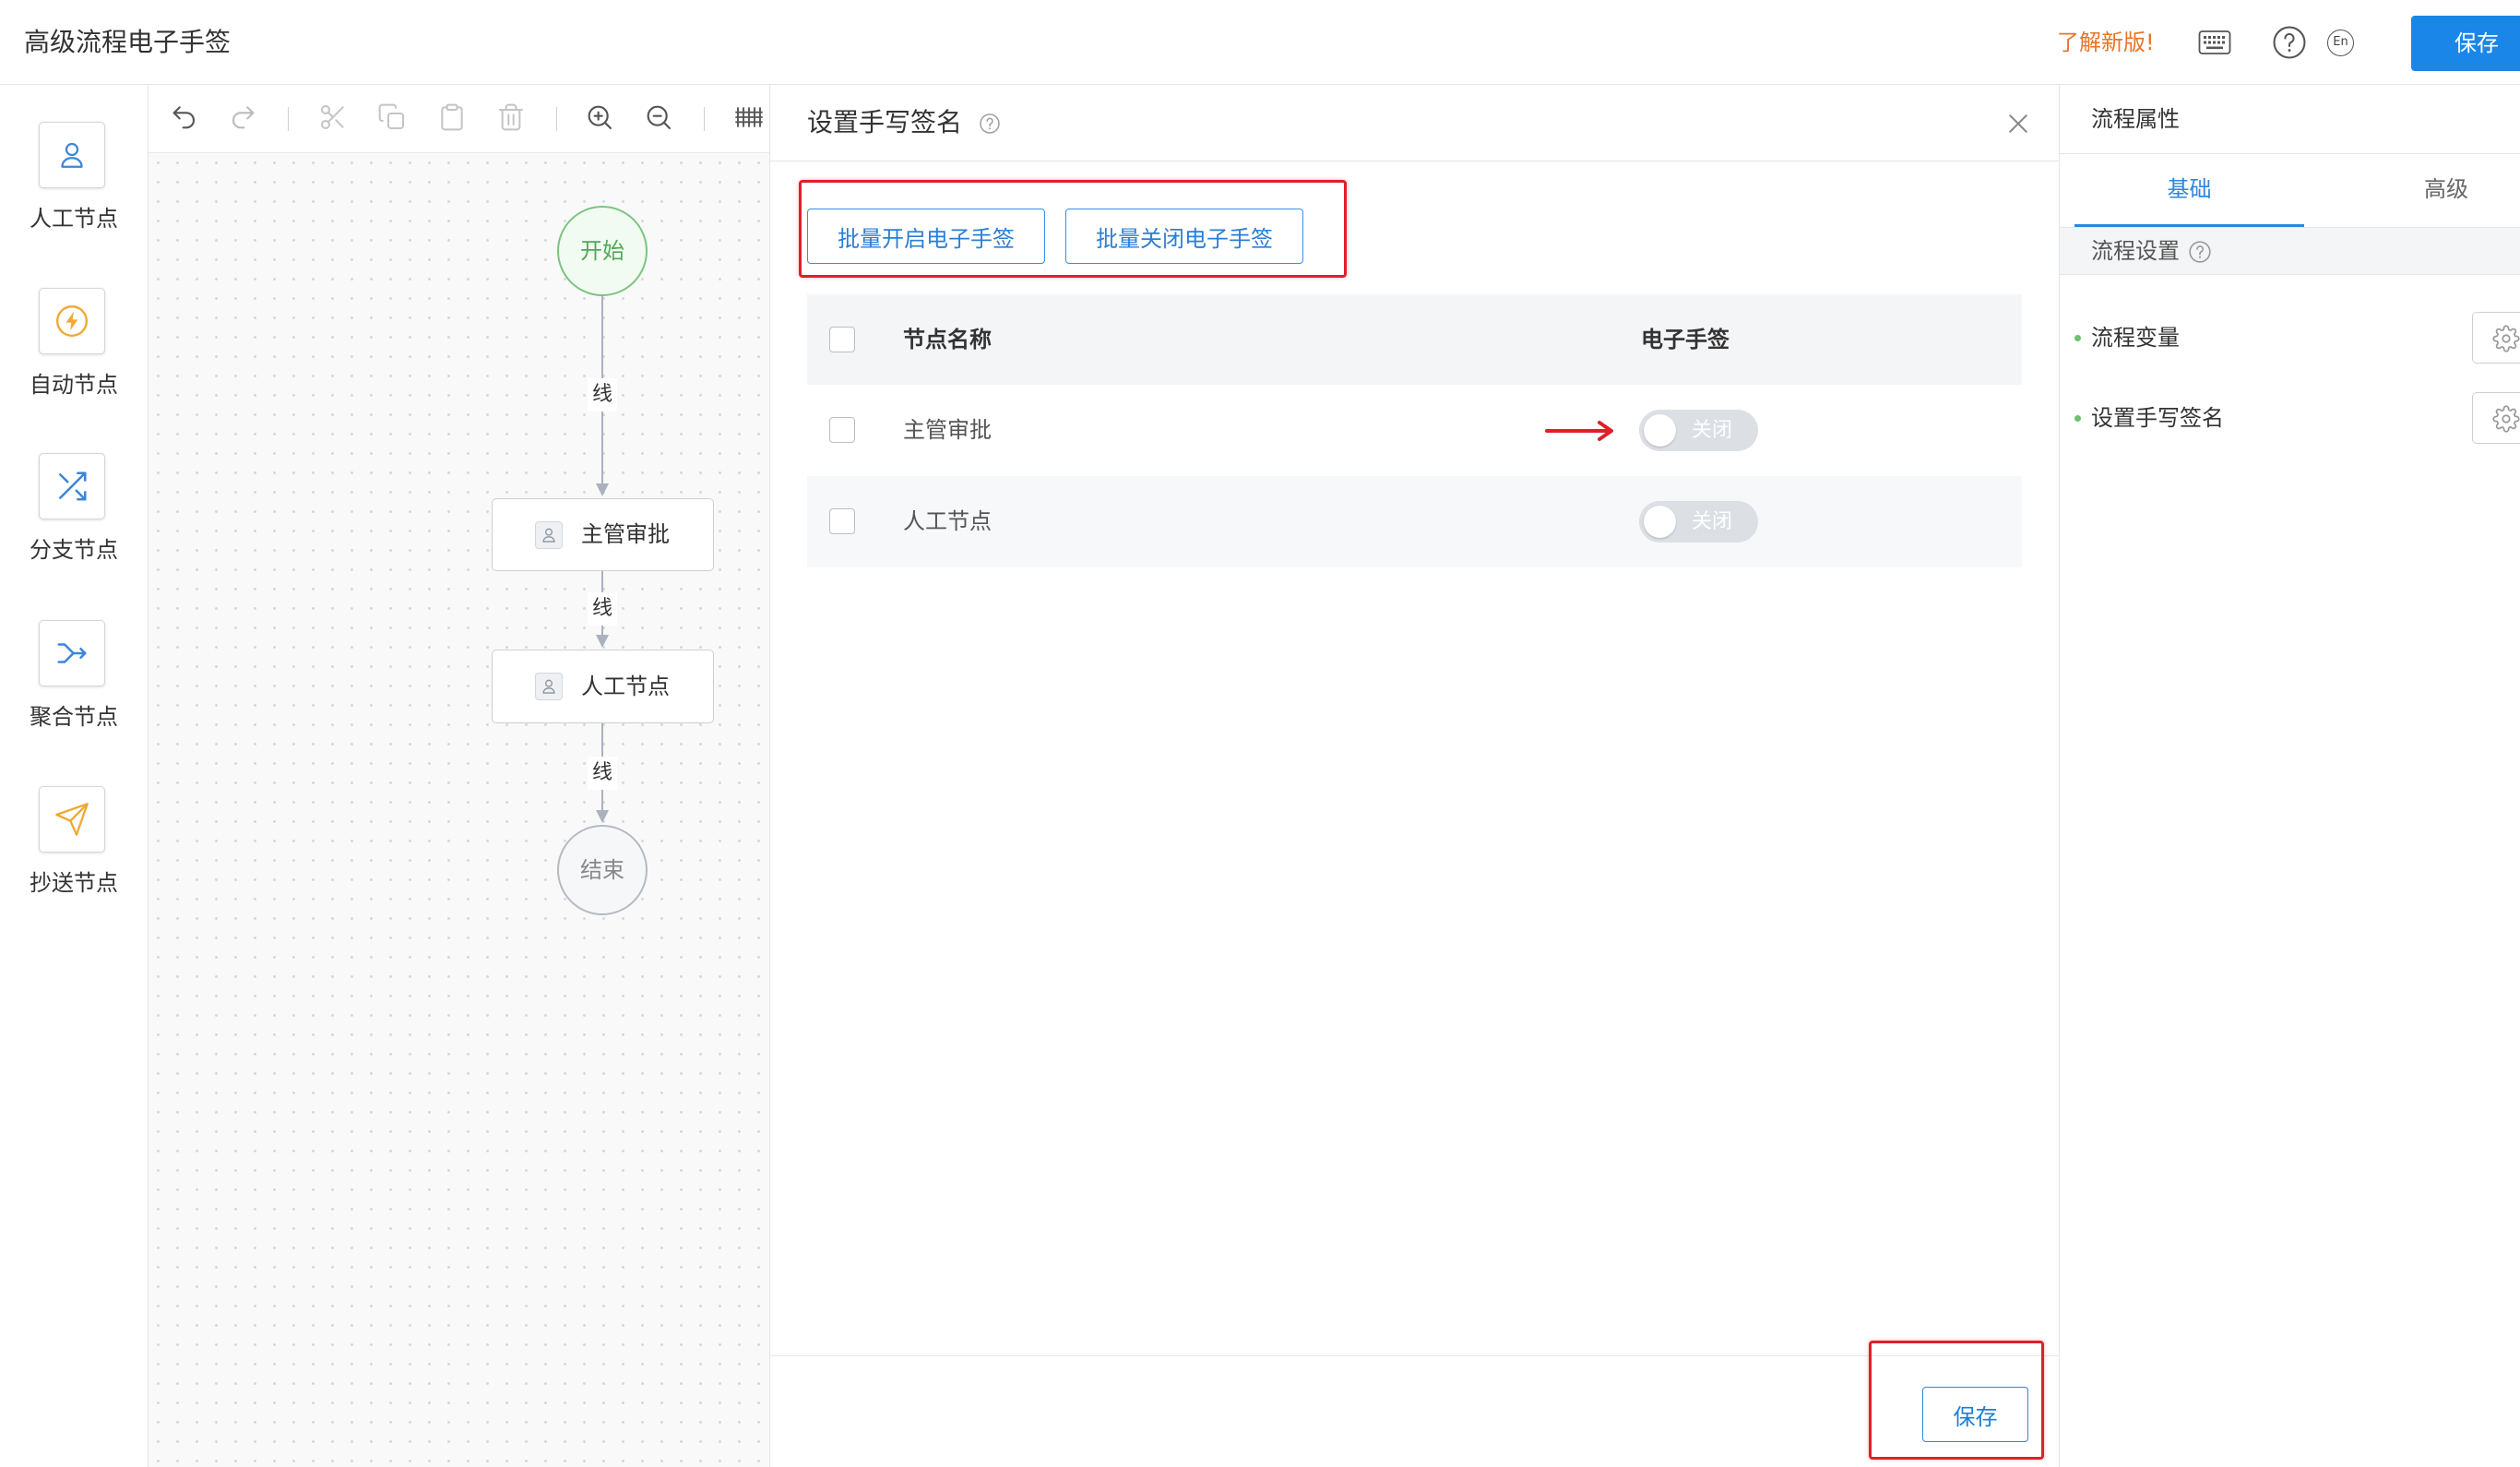 The width and height of the screenshot is (2520, 1467). I want to click on dialog-save-button: 保存, so click(1975, 1415).